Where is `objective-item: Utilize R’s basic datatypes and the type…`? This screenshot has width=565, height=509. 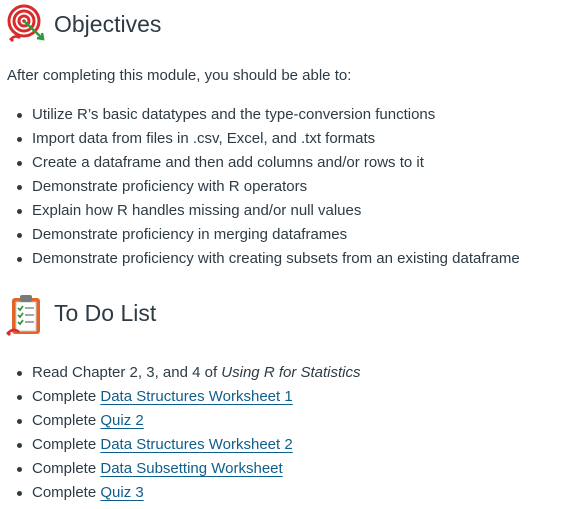
objective-item: Utilize R’s basic datatypes and the type… is located at coordinates (260, 117).